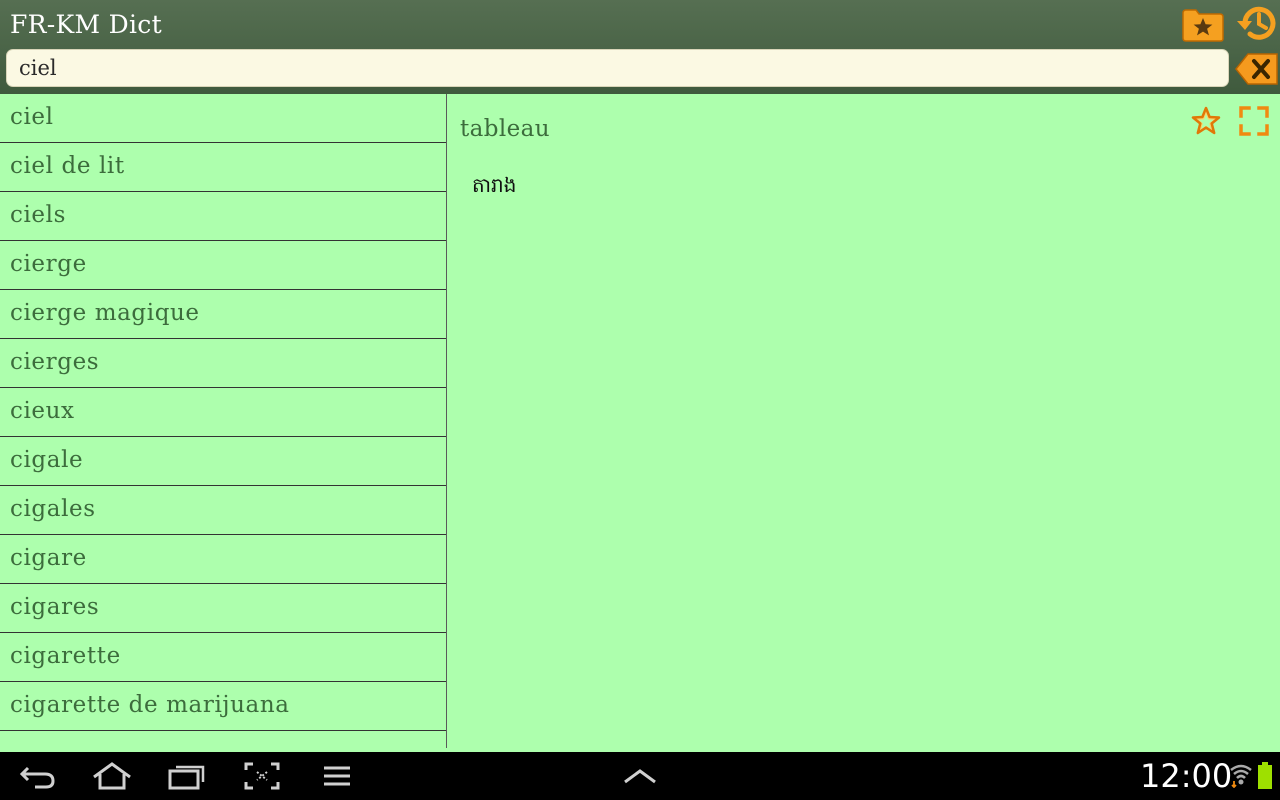 The image size is (1280, 800). I want to click on list-item, so click(223, 739).